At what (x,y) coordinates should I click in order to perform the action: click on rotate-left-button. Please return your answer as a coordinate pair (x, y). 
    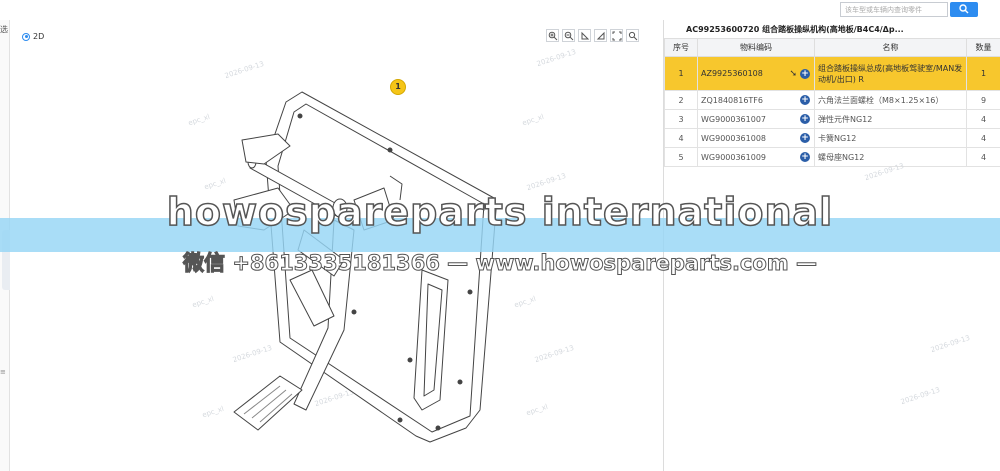
    Looking at the image, I should click on (584, 35).